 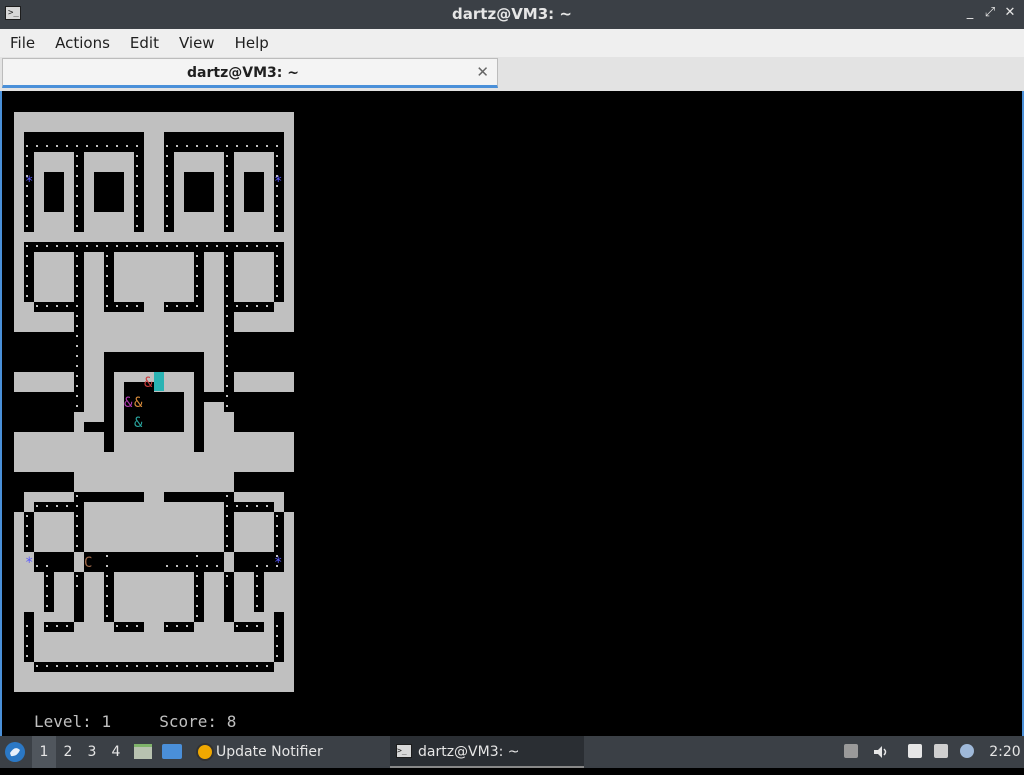 I want to click on menu-help: Help, so click(x=252, y=43).